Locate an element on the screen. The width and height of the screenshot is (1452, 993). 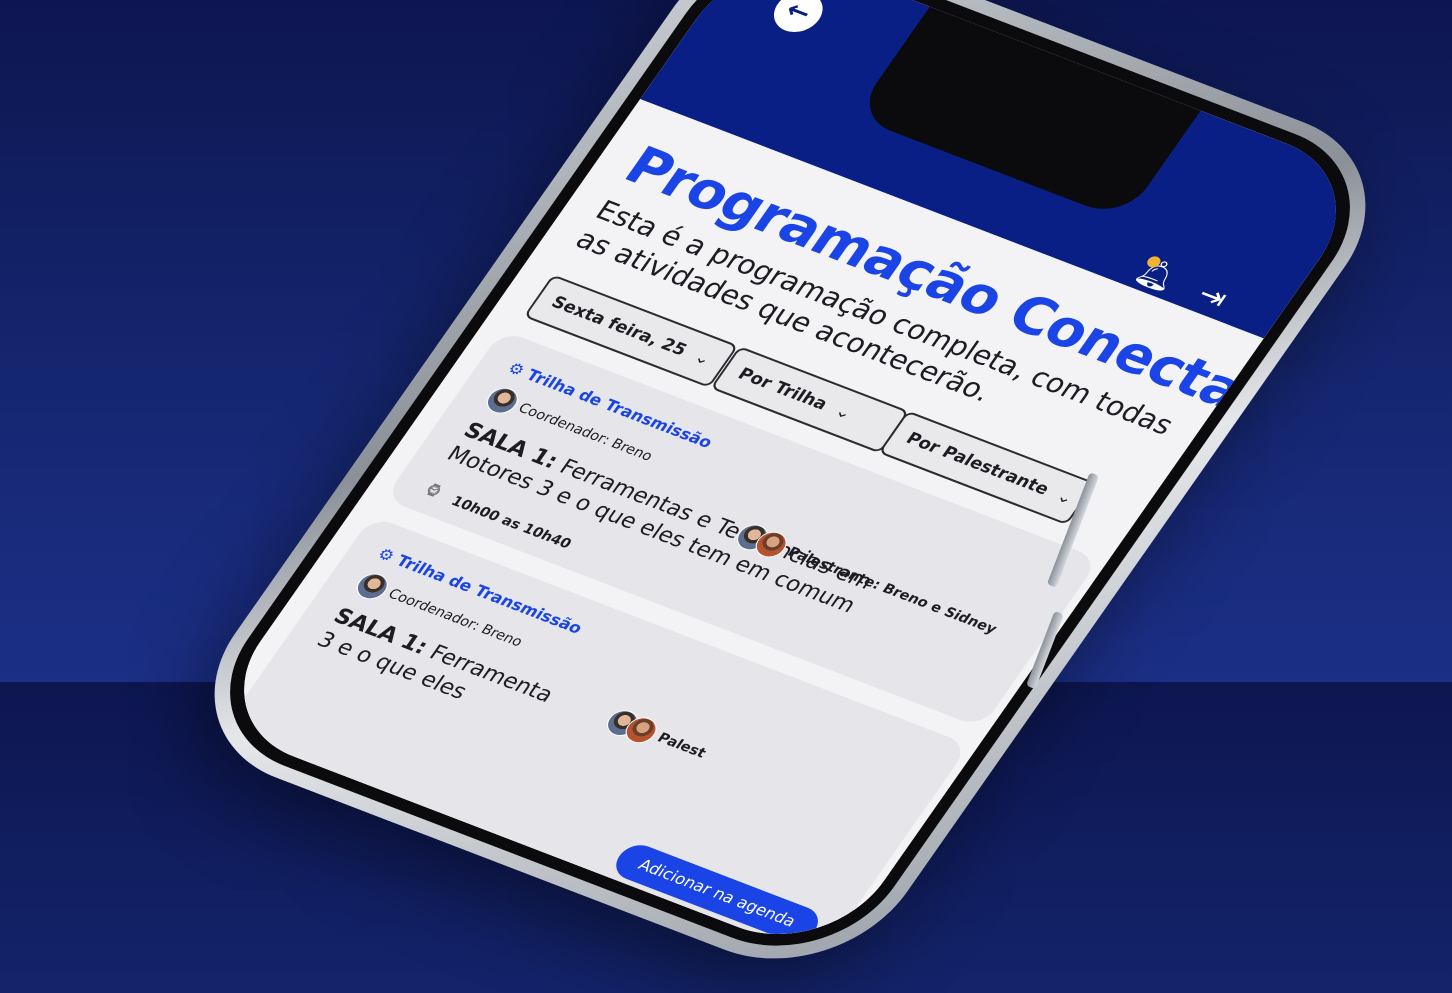
back-button: ← is located at coordinates (798, 19).